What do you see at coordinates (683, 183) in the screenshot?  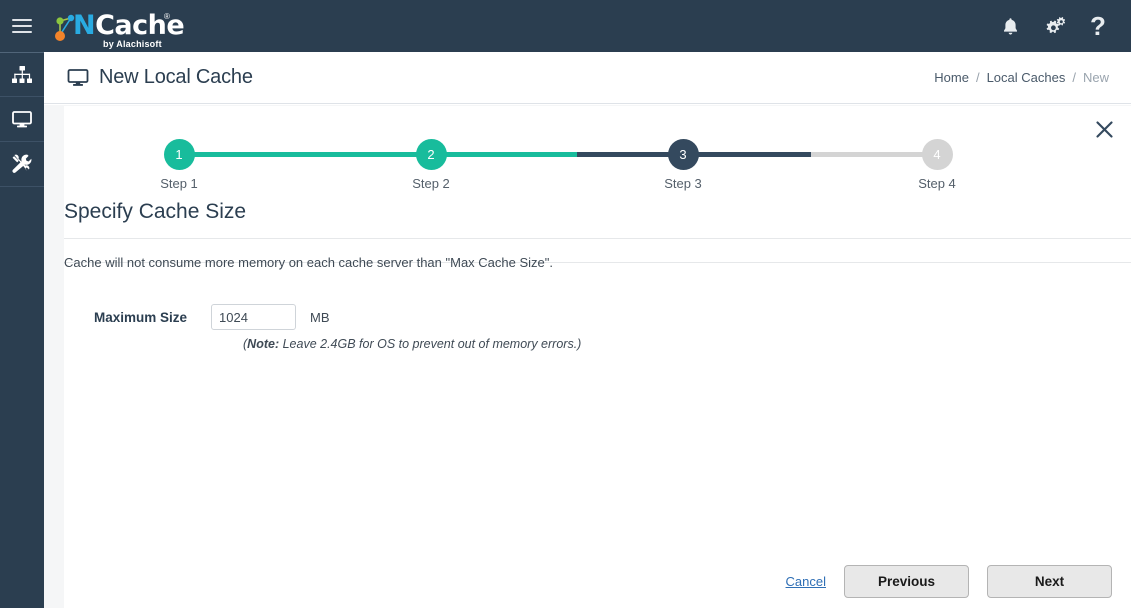 I see `stepper-label-3: Step 3` at bounding box center [683, 183].